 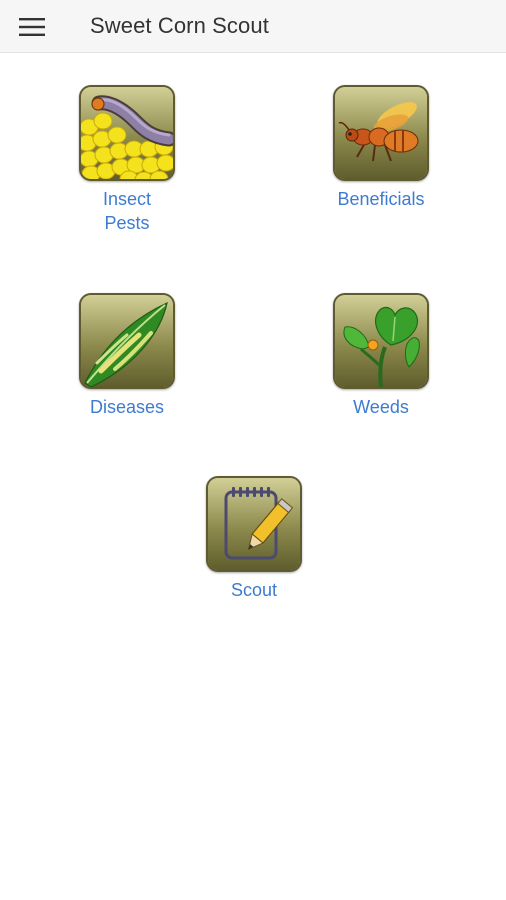 I want to click on tile-insect-pests: Insect Pests, so click(x=127, y=160).